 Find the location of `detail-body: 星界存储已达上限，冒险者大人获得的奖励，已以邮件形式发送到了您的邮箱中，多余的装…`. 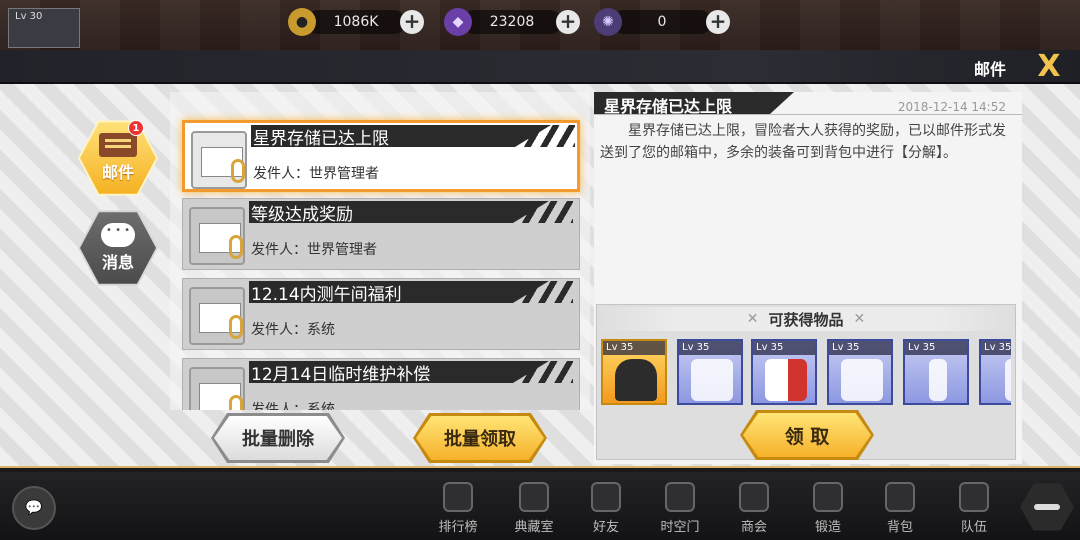

detail-body: 星界存储已达上限，冒险者大人获得的奖励，已以邮件形式发送到了您的邮箱中，多余的装… is located at coordinates (803, 142).